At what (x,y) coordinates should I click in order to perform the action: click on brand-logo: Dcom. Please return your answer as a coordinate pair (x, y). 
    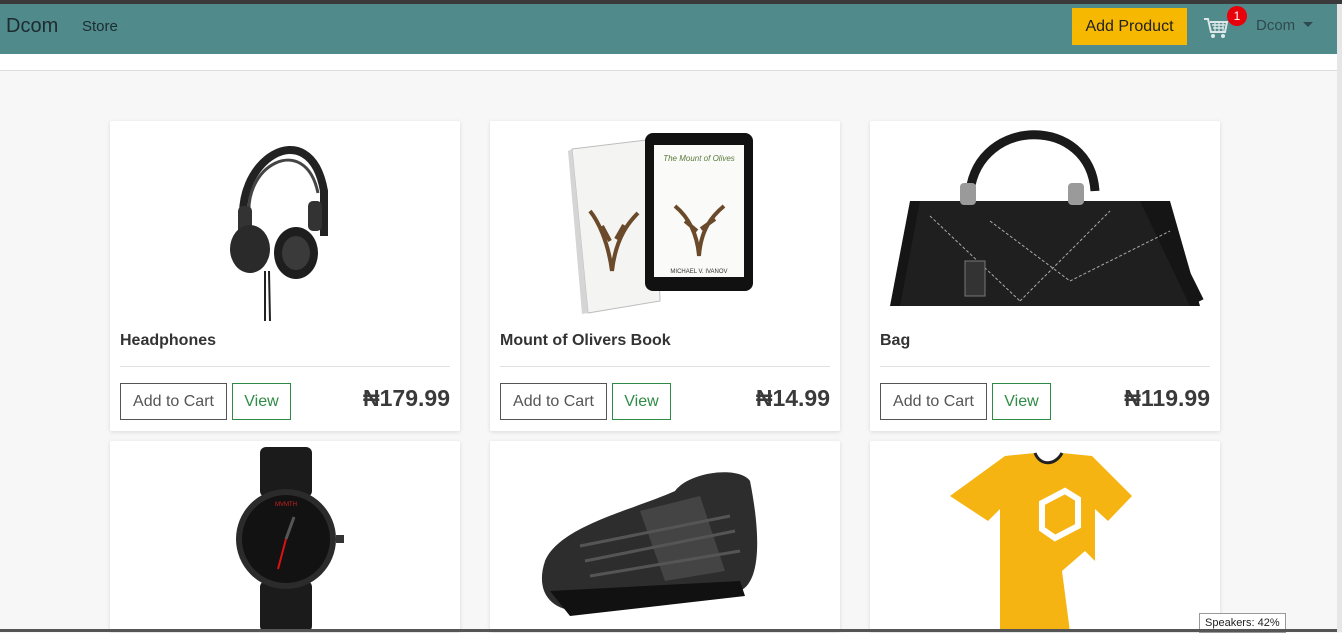
    Looking at the image, I should click on (32, 26).